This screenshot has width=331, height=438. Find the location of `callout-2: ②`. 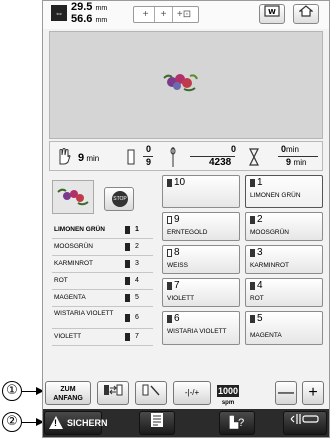

callout-2: ② is located at coordinates (12, 422).